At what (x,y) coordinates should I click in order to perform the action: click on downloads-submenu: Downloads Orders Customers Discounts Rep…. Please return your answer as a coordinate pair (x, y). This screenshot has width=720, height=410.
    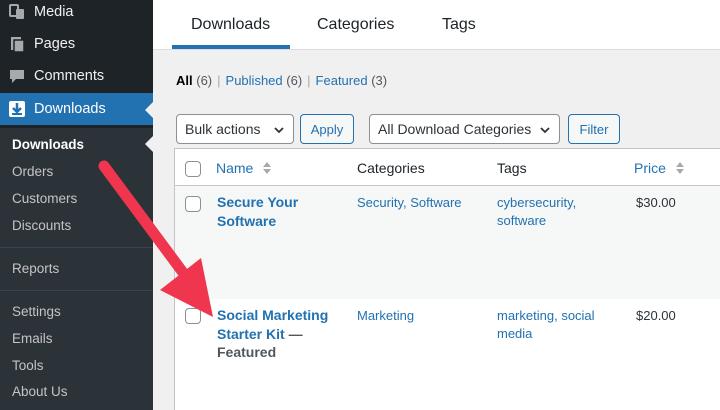
    Looking at the image, I should click on (76, 269).